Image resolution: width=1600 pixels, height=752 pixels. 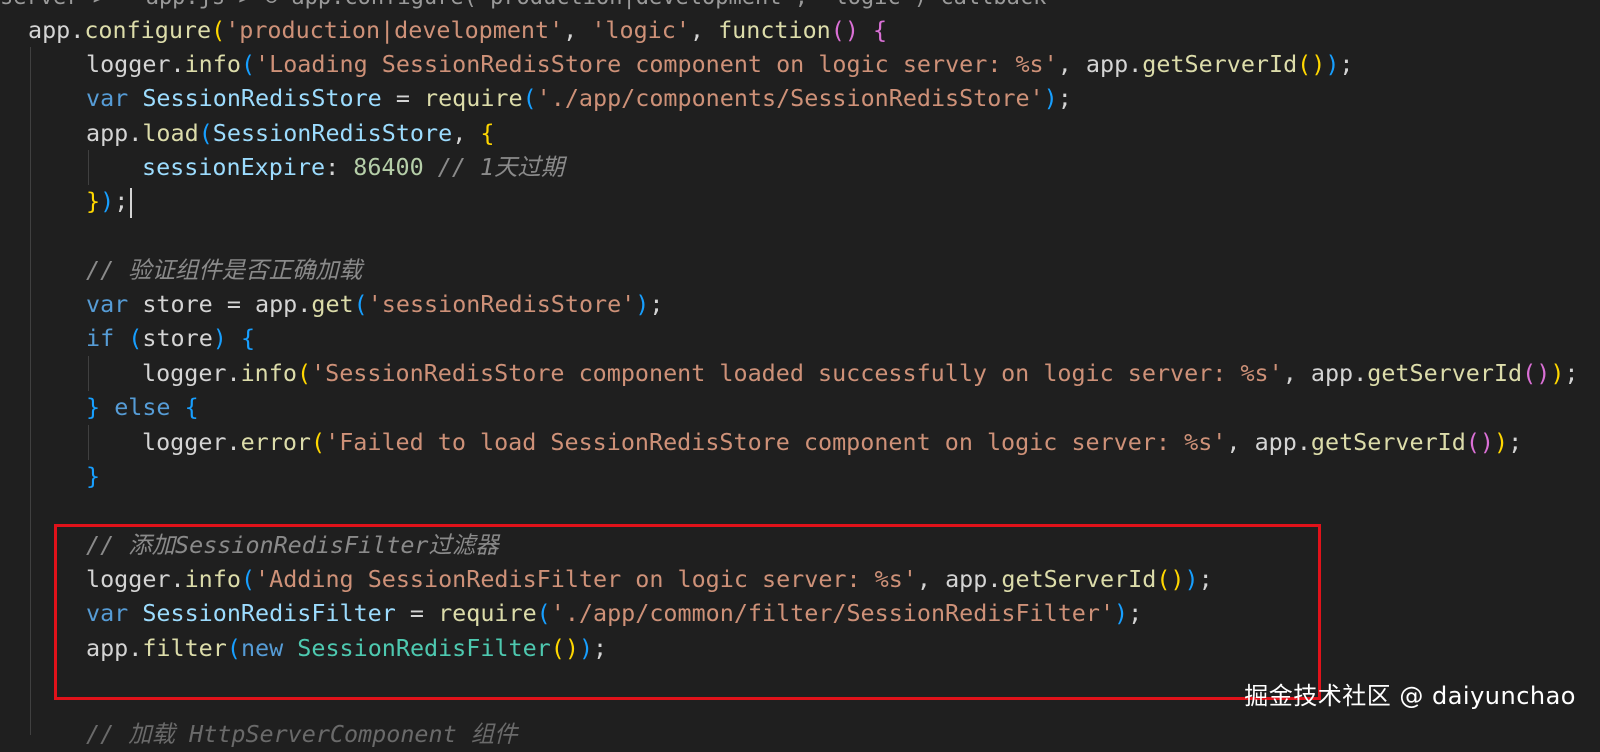 What do you see at coordinates (394, 30) in the screenshot?
I see `token: 'production|development'` at bounding box center [394, 30].